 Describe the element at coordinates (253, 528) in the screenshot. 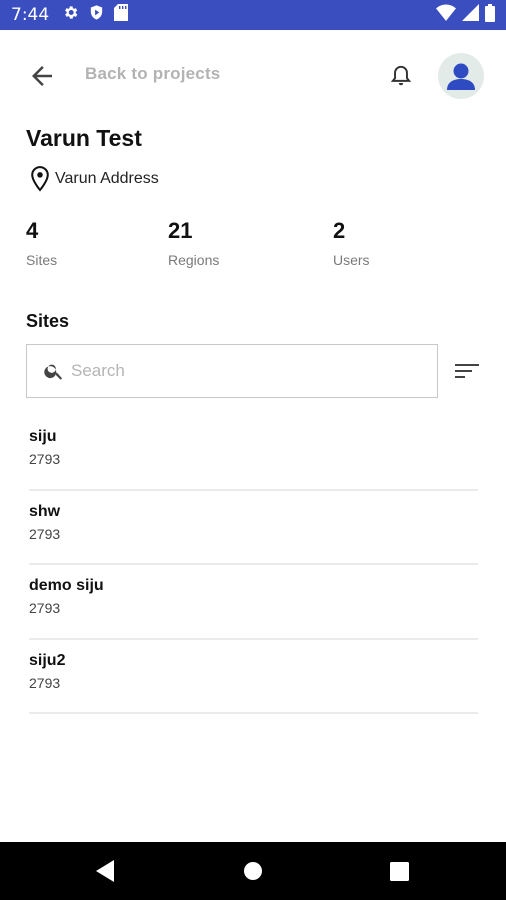

I see `list-item: shw 2793` at that location.